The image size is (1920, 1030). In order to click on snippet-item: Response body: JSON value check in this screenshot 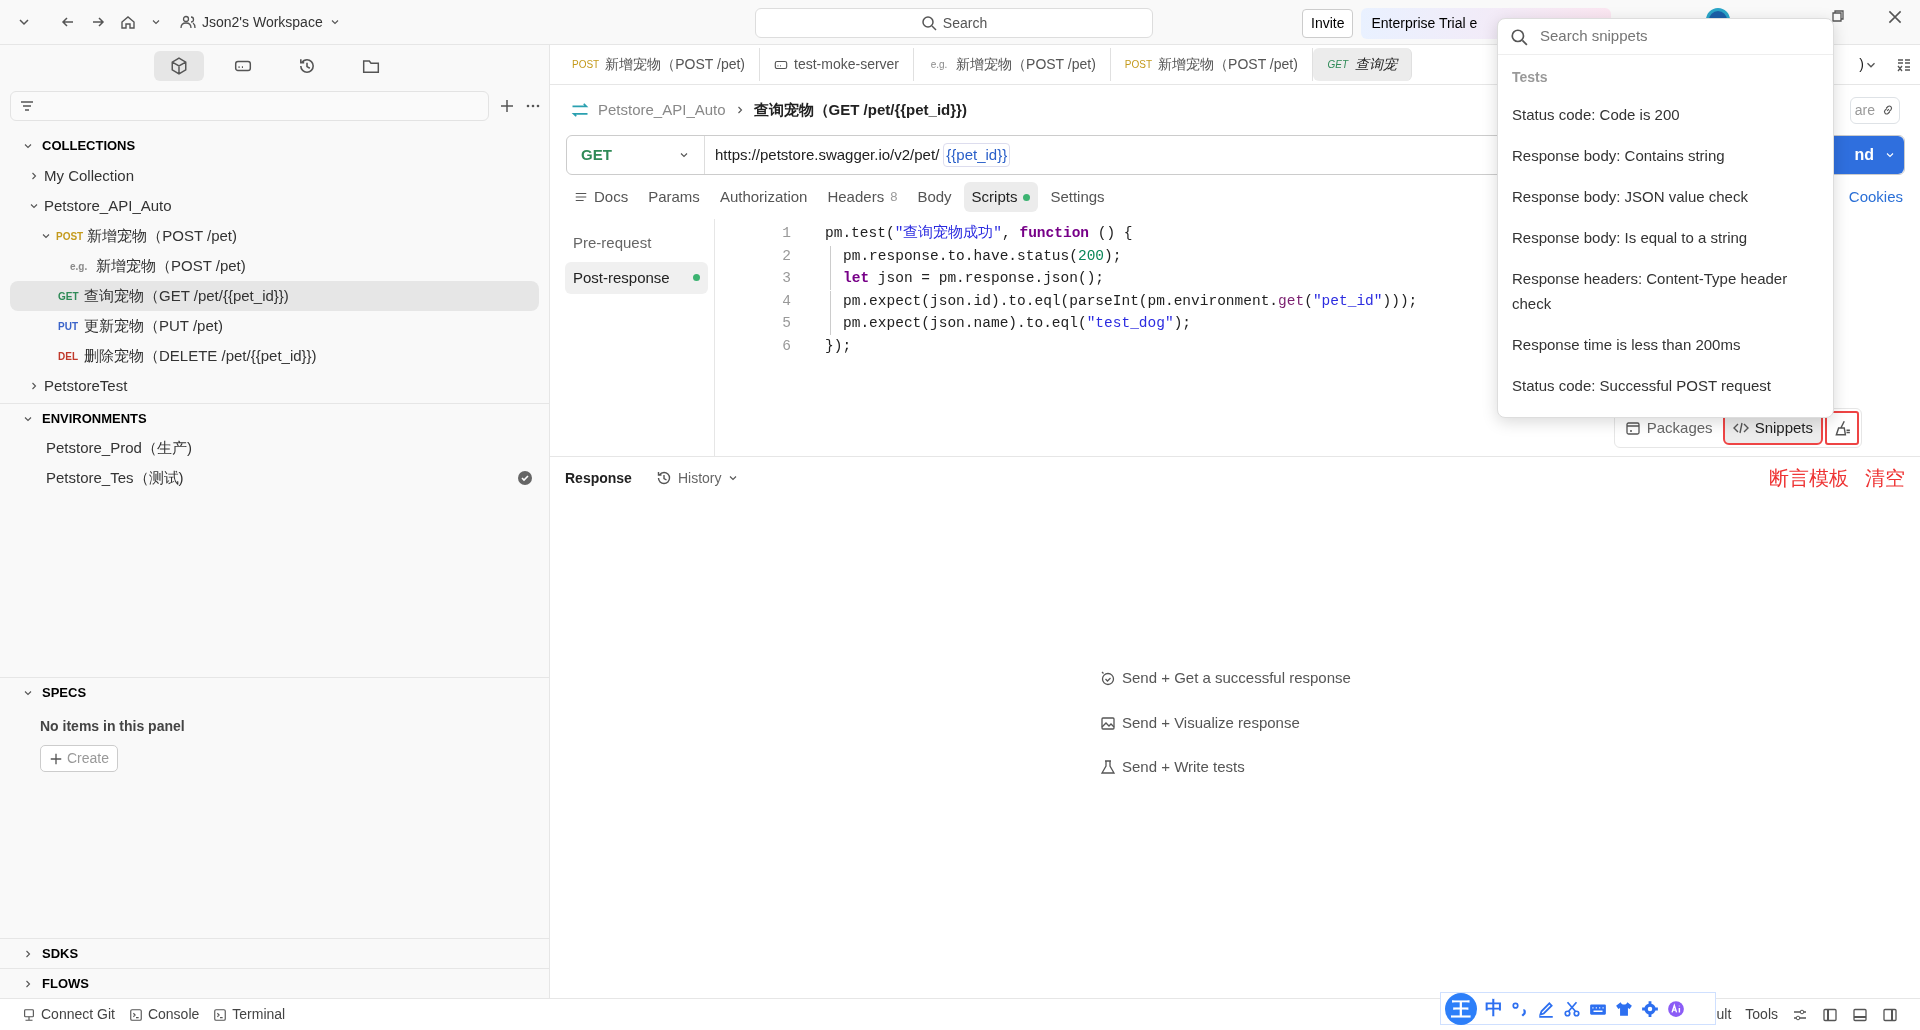, I will do `click(1665, 196)`.